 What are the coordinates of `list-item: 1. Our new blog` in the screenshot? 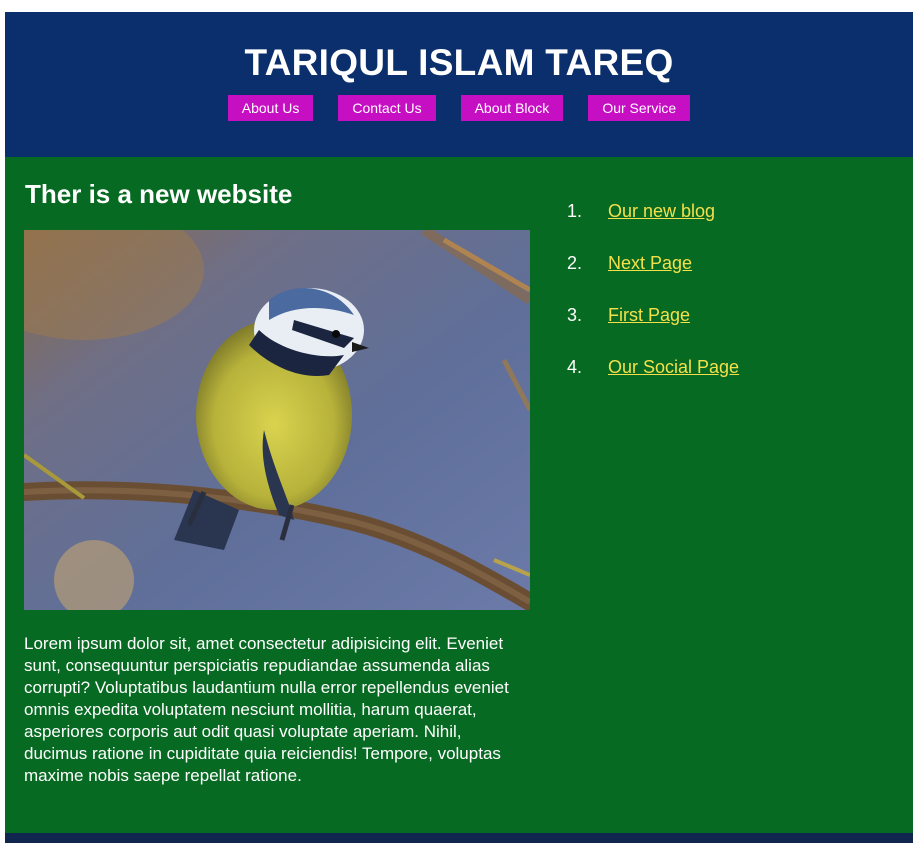 It's located at (653, 211).